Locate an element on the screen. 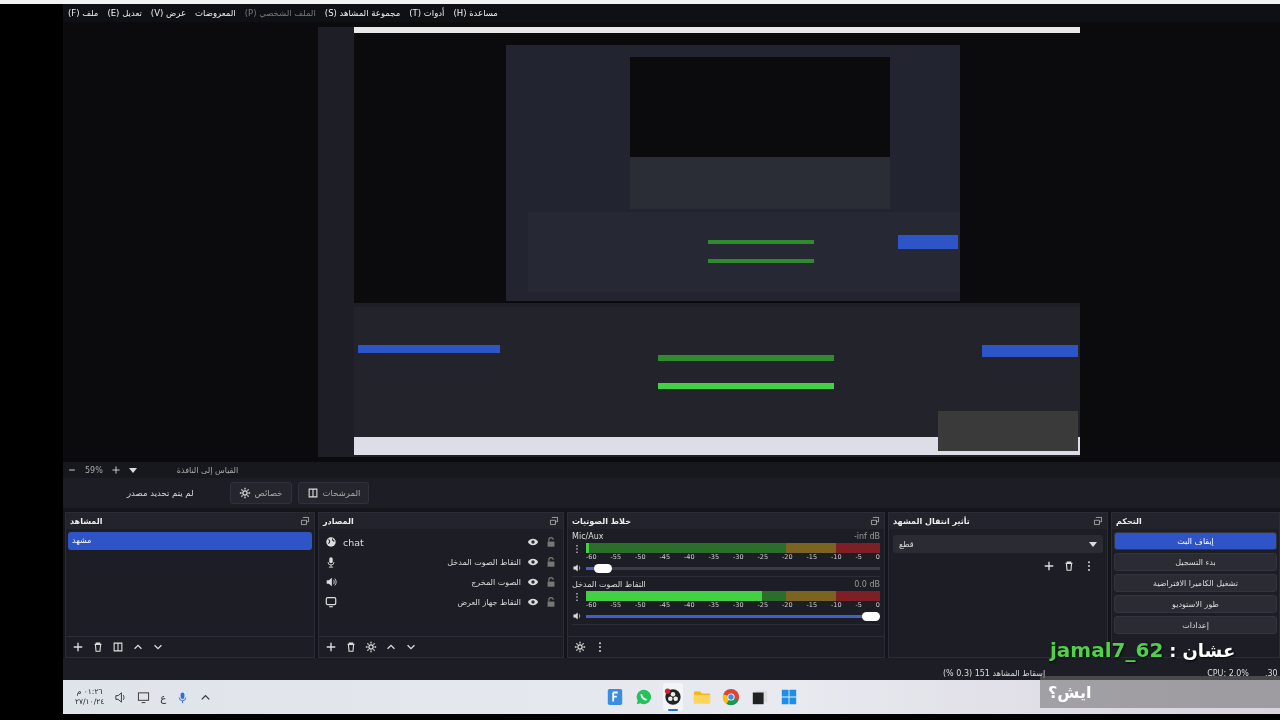 The image size is (1280, 720). panel-title: المصادر is located at coordinates (338, 521).